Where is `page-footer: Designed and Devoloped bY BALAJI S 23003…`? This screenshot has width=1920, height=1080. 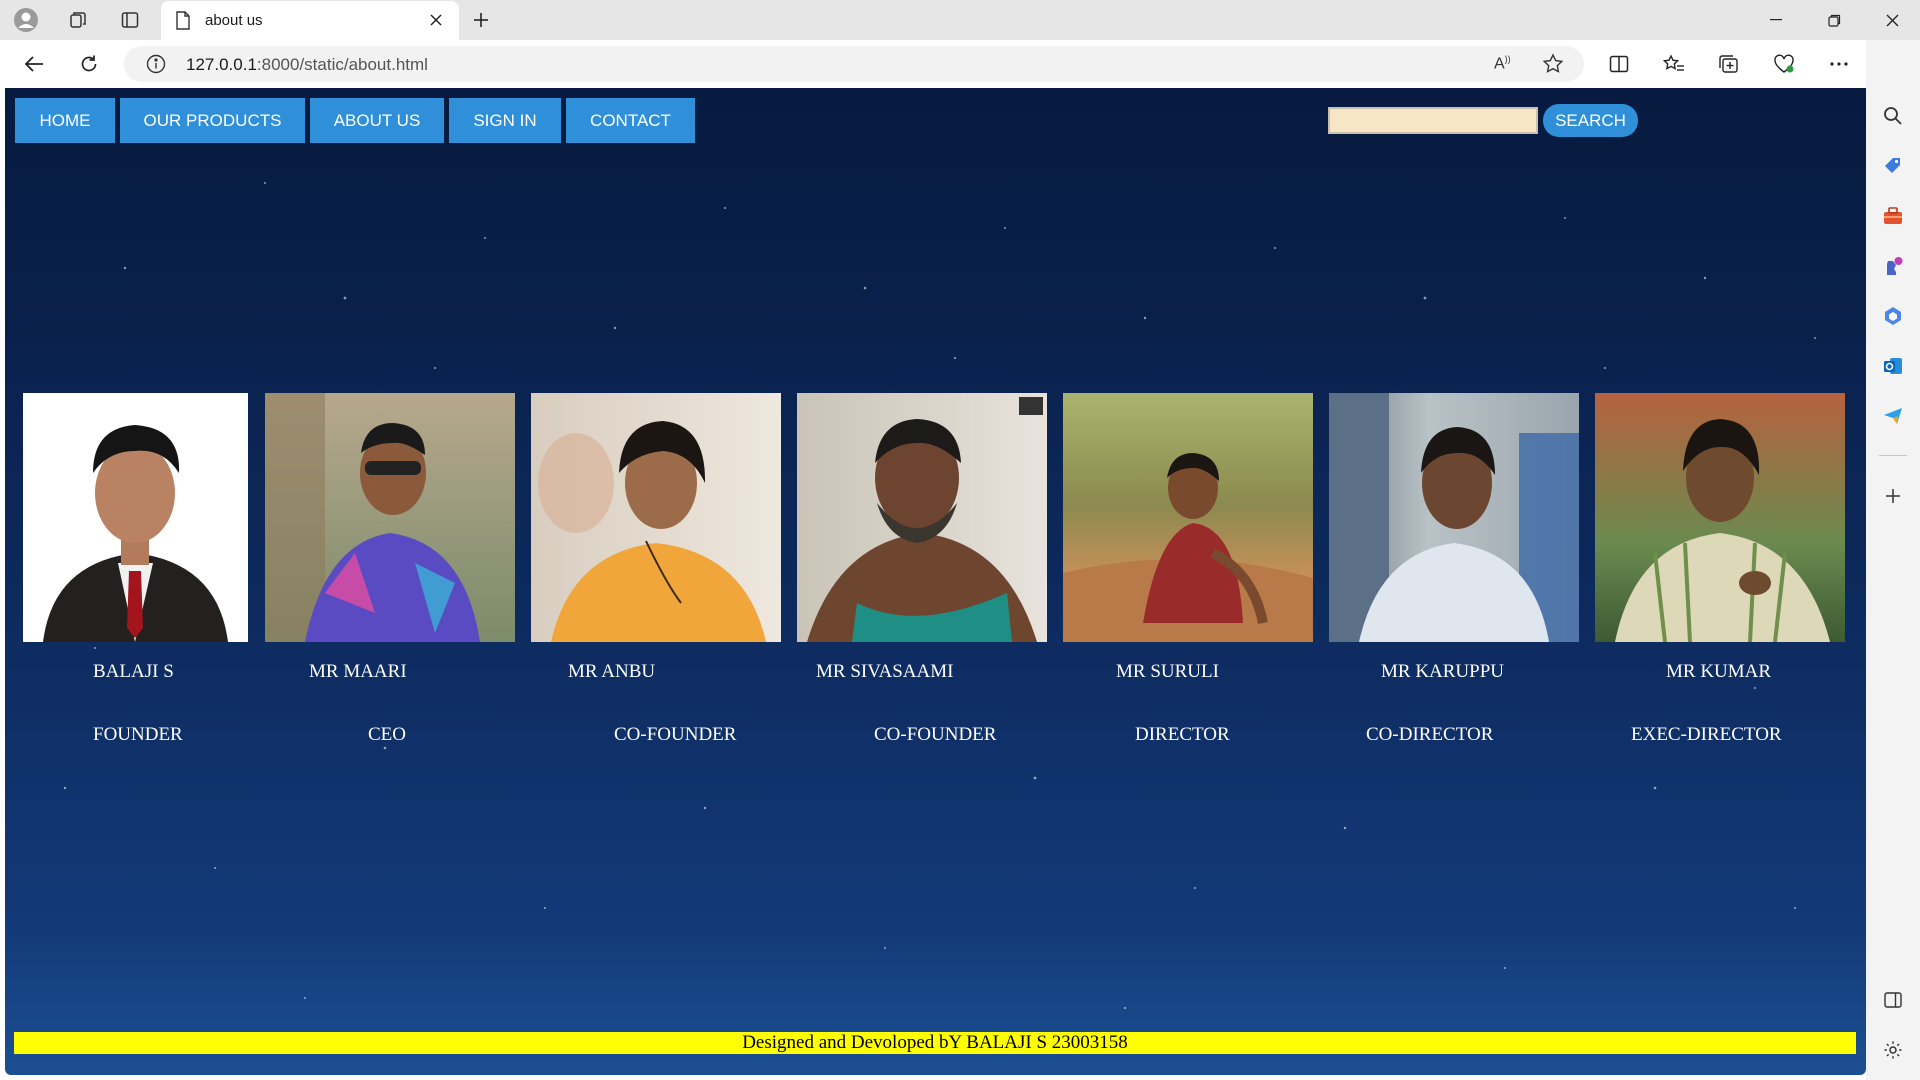 page-footer: Designed and Devoloped bY BALAJI S 23003… is located at coordinates (935, 1043).